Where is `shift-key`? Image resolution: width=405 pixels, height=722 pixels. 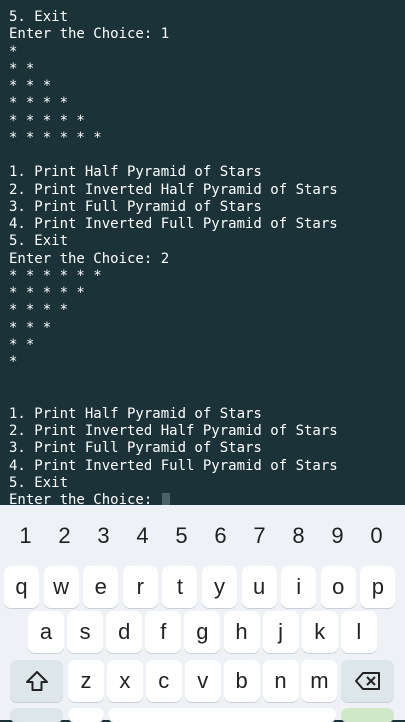
shift-key is located at coordinates (36, 681).